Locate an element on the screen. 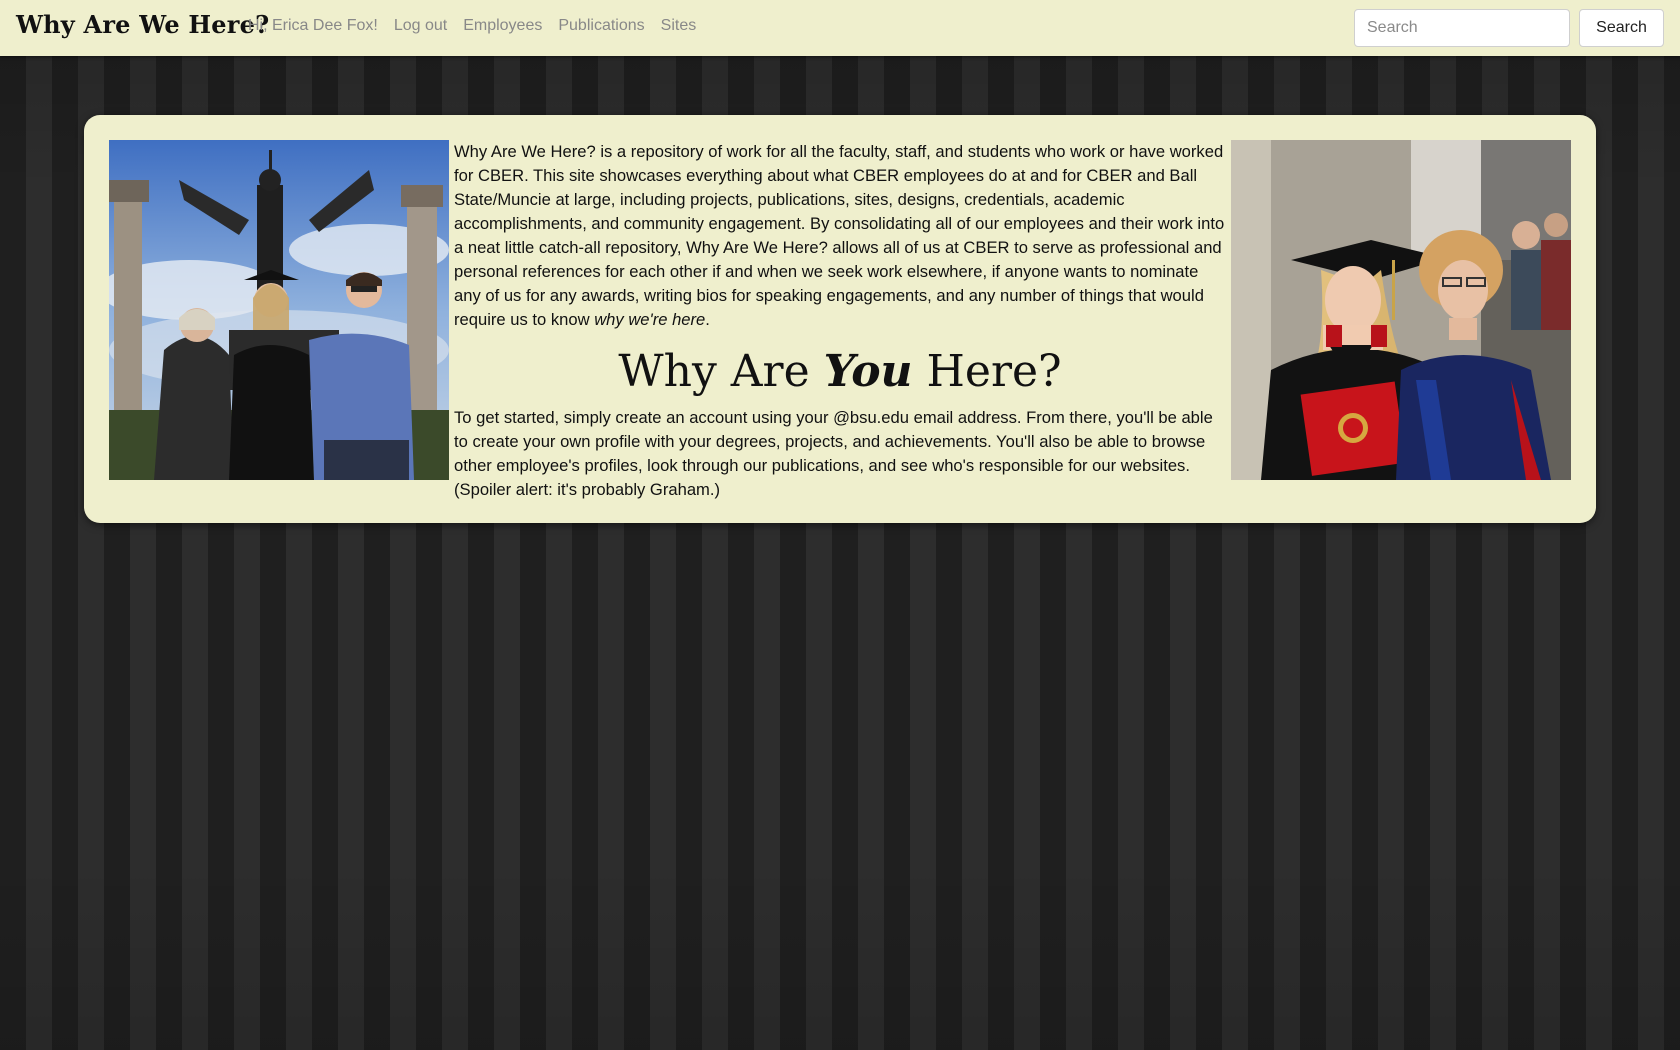 The height and width of the screenshot is (1050, 1680). graduate-portrait-photo is located at coordinates (1401, 310).